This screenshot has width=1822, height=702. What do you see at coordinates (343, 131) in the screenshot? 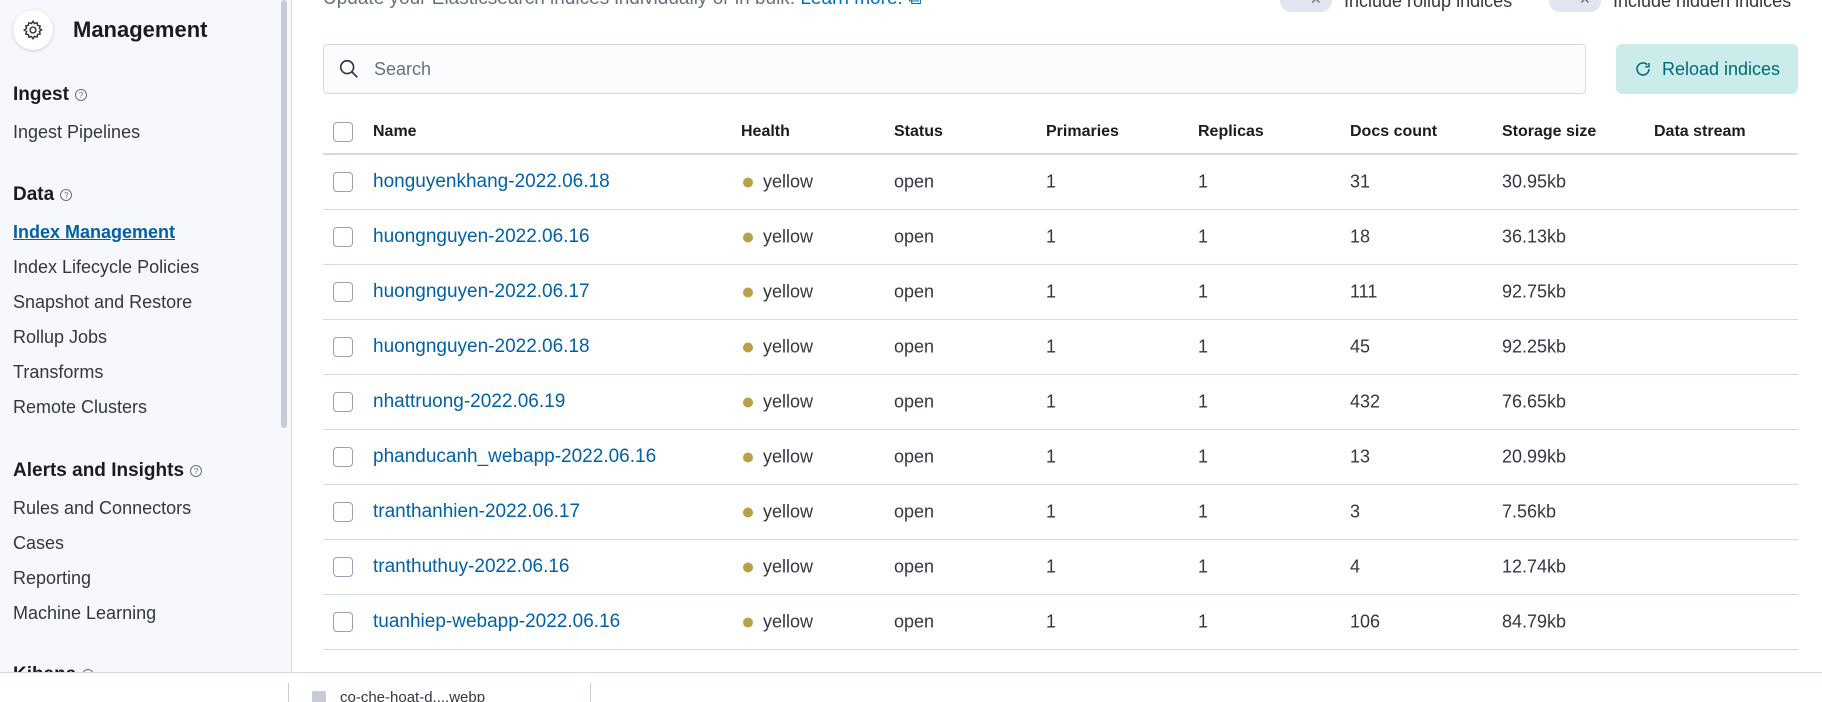
I see `select-all-checkbox` at bounding box center [343, 131].